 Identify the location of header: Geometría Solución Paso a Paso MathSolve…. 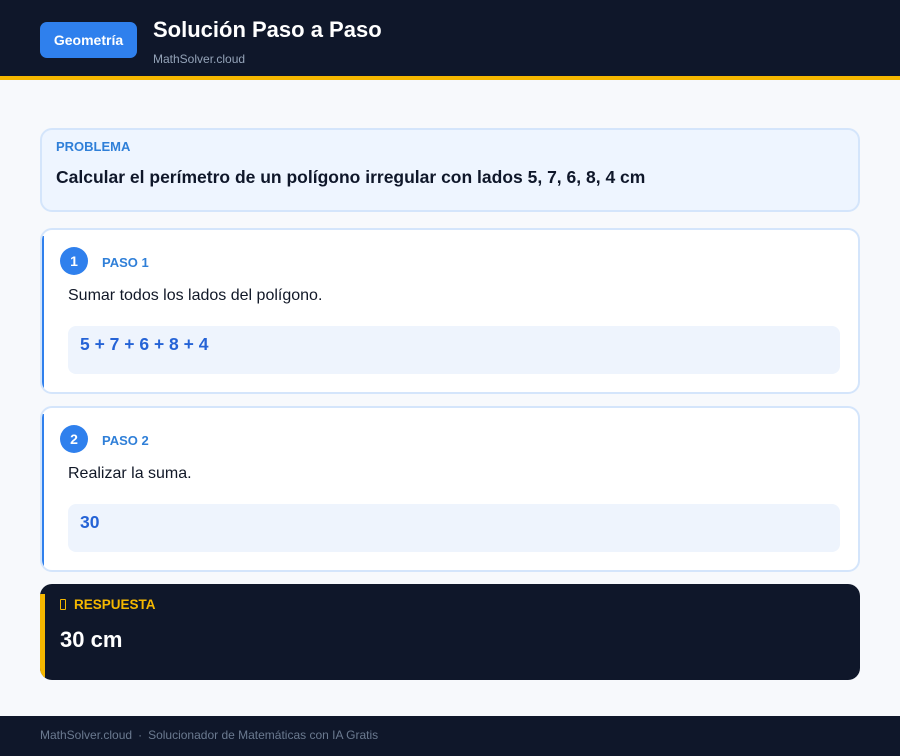
(450, 40).